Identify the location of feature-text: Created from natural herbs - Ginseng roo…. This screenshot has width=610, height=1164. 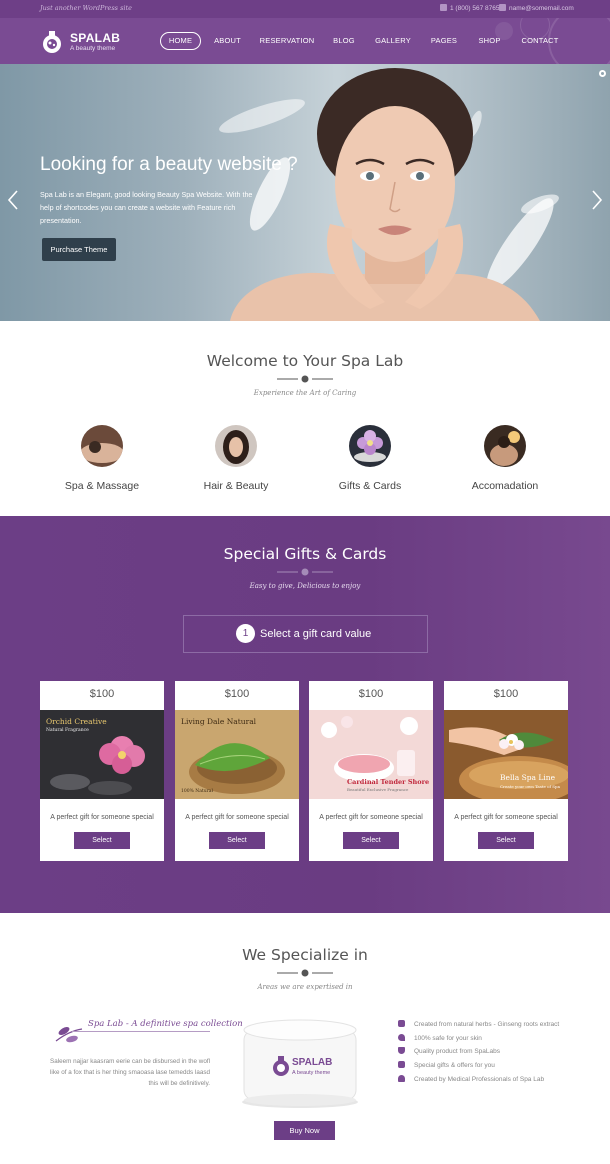
(487, 1024).